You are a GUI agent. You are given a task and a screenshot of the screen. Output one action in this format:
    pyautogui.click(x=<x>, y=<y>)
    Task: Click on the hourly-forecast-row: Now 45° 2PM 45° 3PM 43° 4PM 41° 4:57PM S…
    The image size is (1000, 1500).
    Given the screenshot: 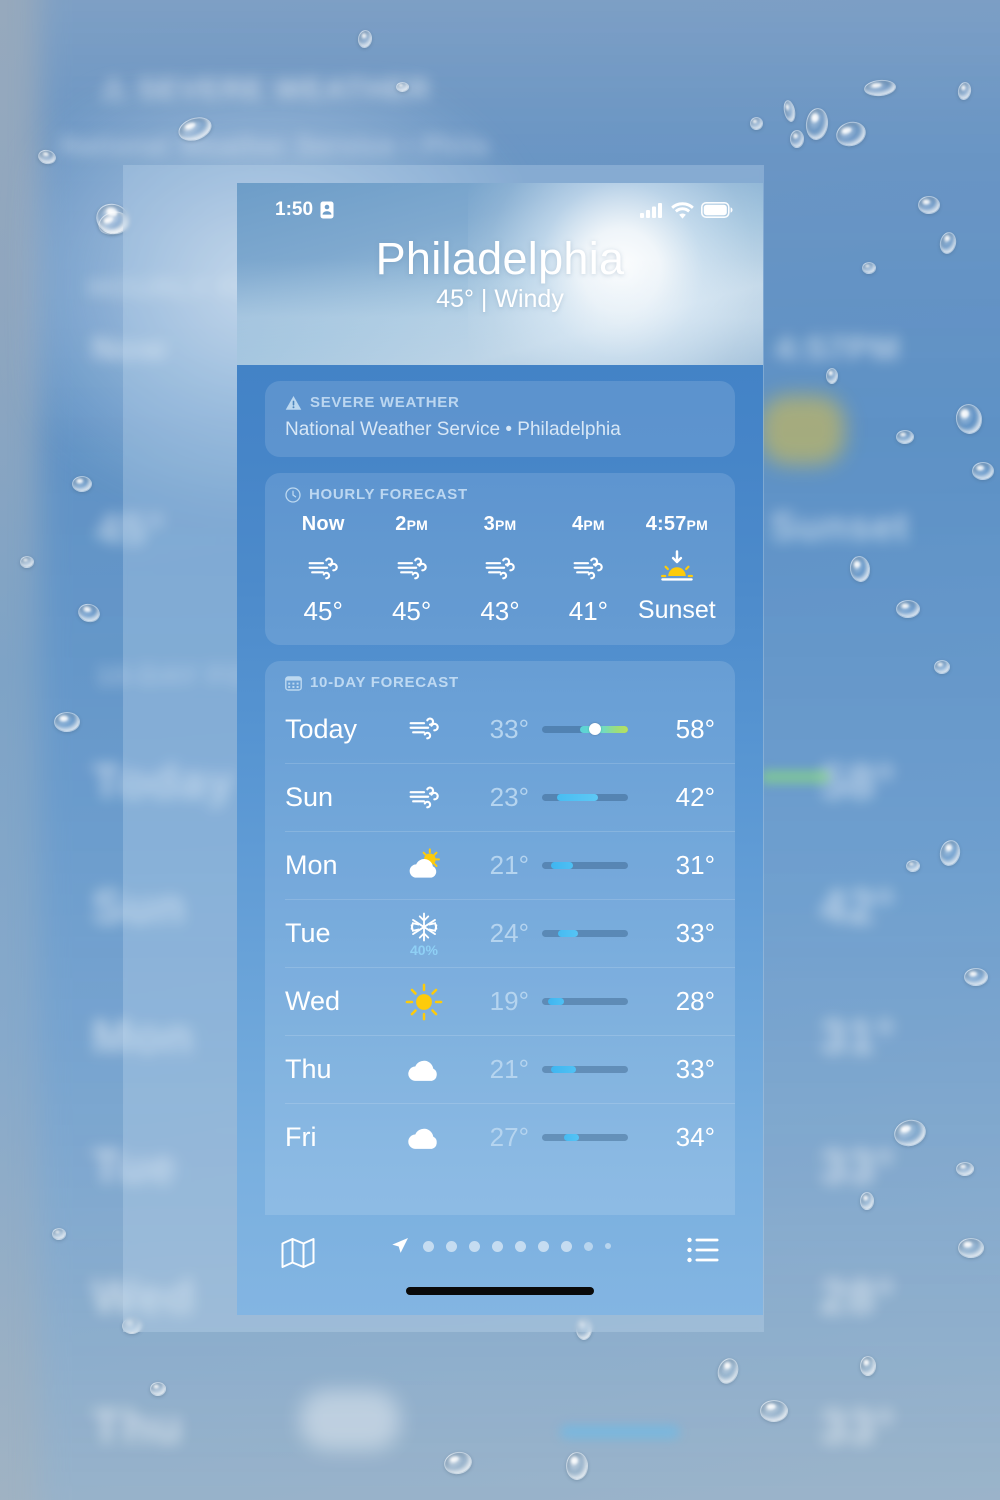 What is the action you would take?
    pyautogui.click(x=500, y=576)
    